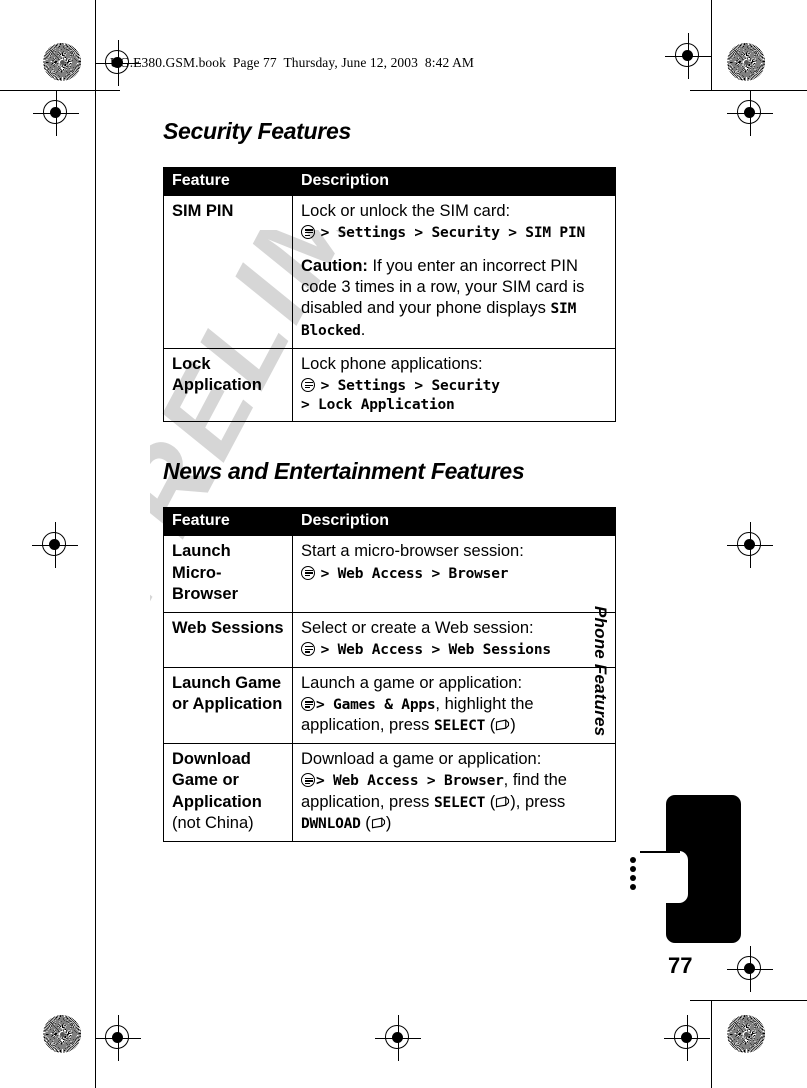 This screenshot has width=807, height=1088. What do you see at coordinates (228, 385) in the screenshot?
I see `feature-name-lock-application: Lock Application` at bounding box center [228, 385].